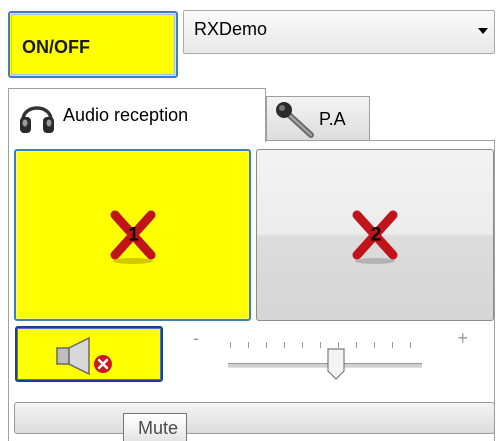 The width and height of the screenshot is (497, 441). What do you see at coordinates (254, 418) in the screenshot?
I see `bottom-bar` at bounding box center [254, 418].